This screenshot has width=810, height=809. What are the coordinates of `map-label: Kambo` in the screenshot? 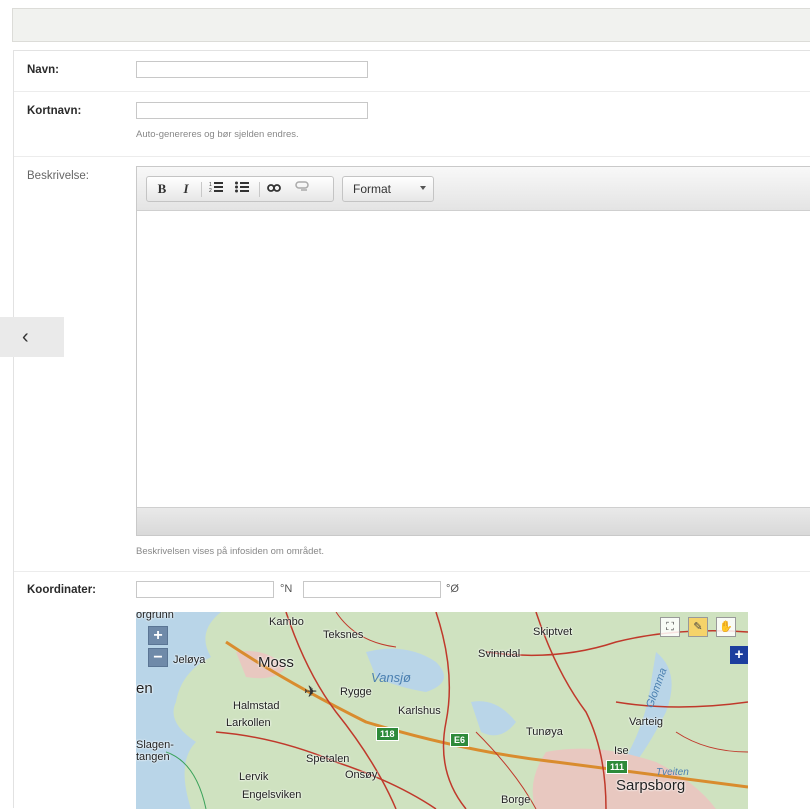 It's located at (286, 622).